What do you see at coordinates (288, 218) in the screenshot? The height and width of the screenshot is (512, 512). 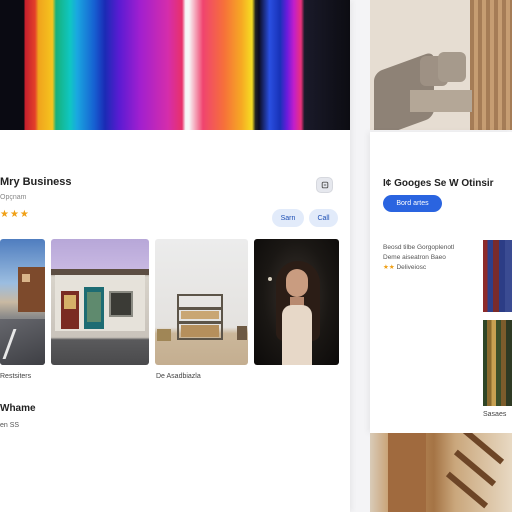 I see `save-button: Sarn` at bounding box center [288, 218].